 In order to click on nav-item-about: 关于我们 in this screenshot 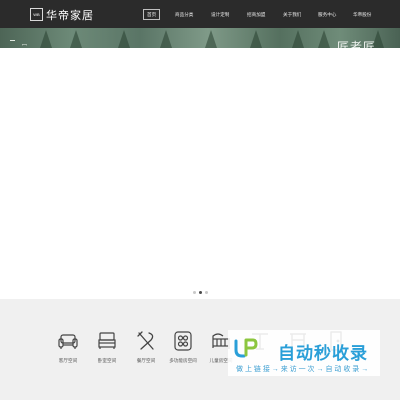, I will do `click(292, 14)`.